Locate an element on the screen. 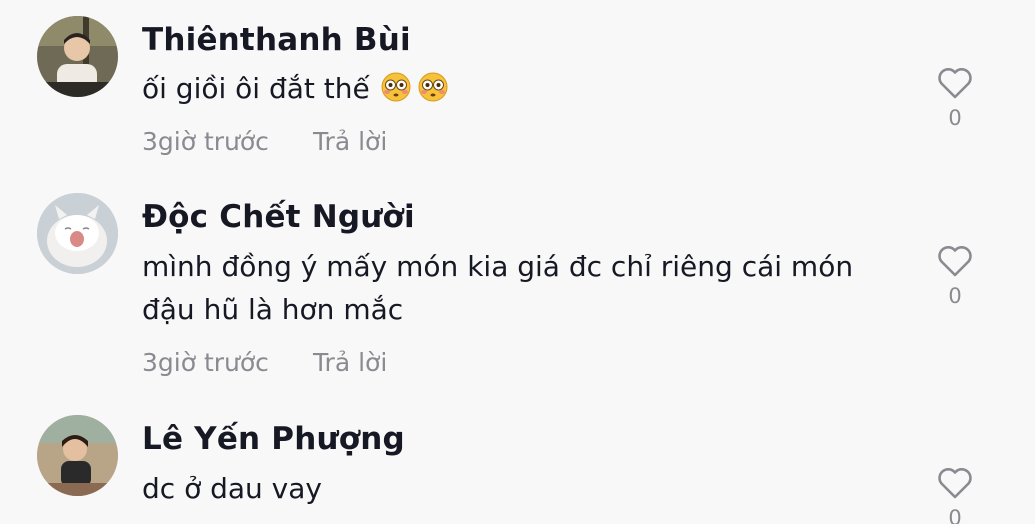  comment-text: dc ở dau vay is located at coordinates (232, 488).